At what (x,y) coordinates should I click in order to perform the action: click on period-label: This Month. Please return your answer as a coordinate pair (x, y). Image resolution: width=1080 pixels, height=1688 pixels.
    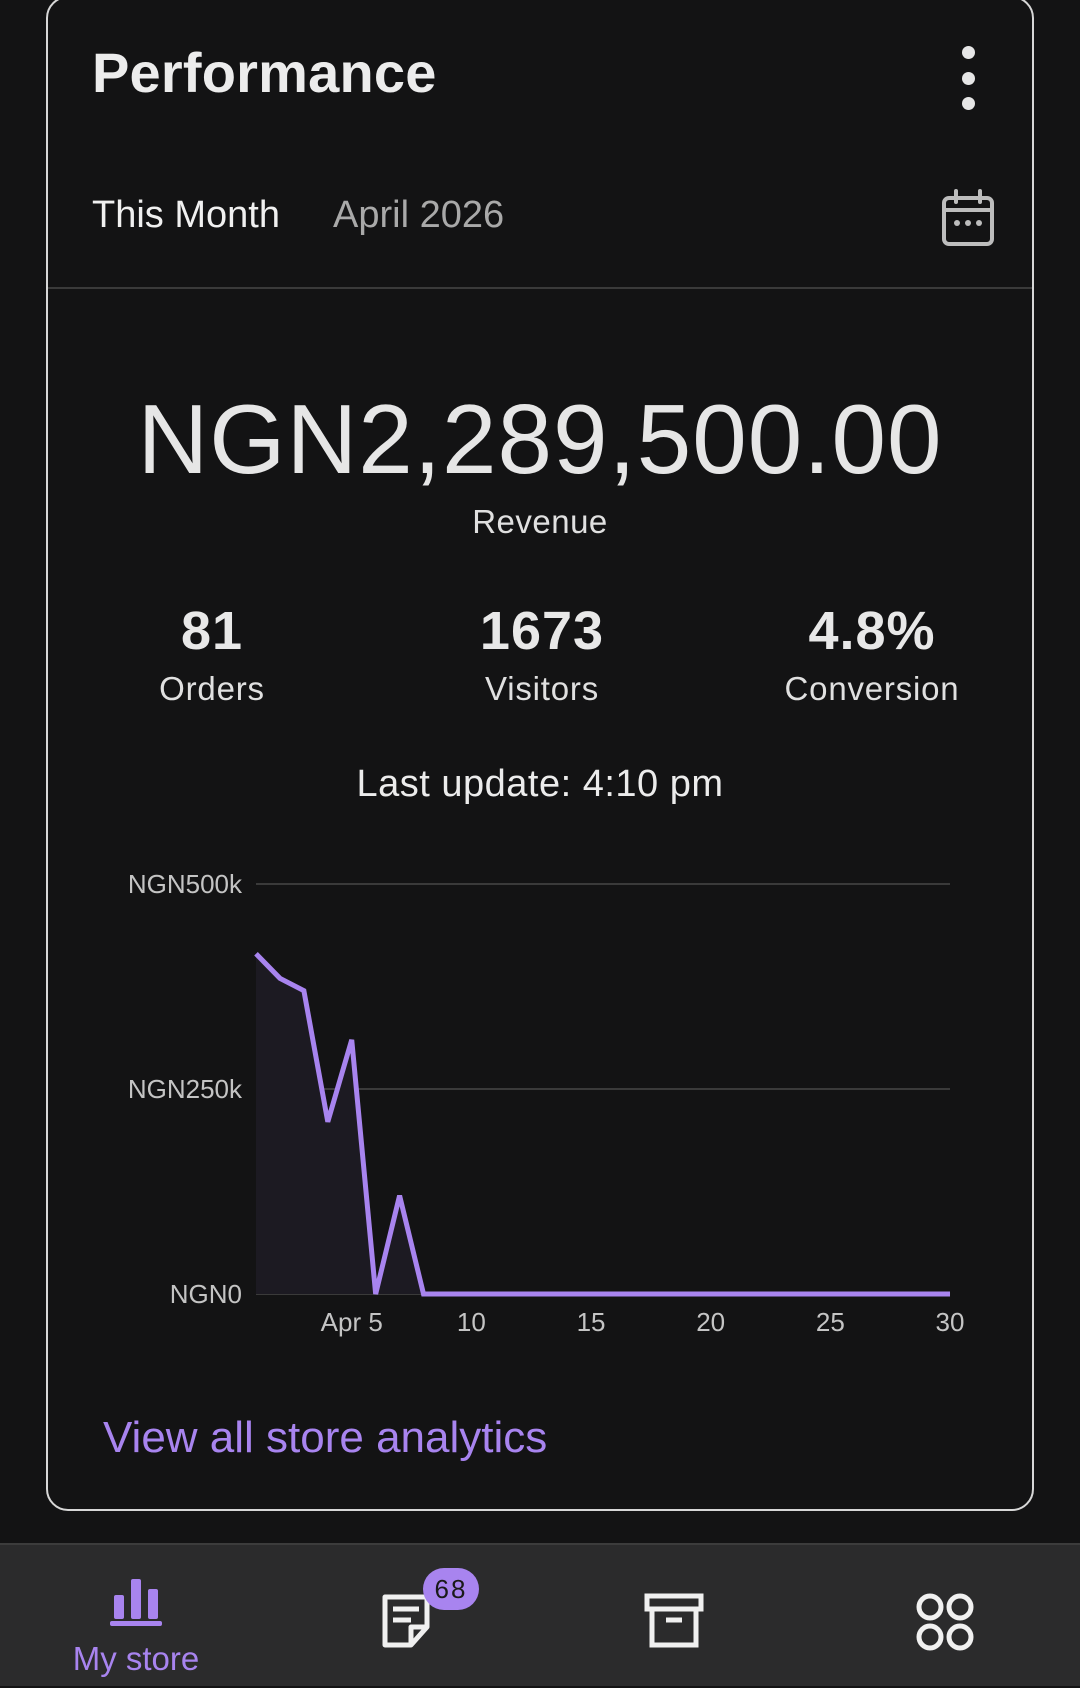
    Looking at the image, I should click on (186, 215).